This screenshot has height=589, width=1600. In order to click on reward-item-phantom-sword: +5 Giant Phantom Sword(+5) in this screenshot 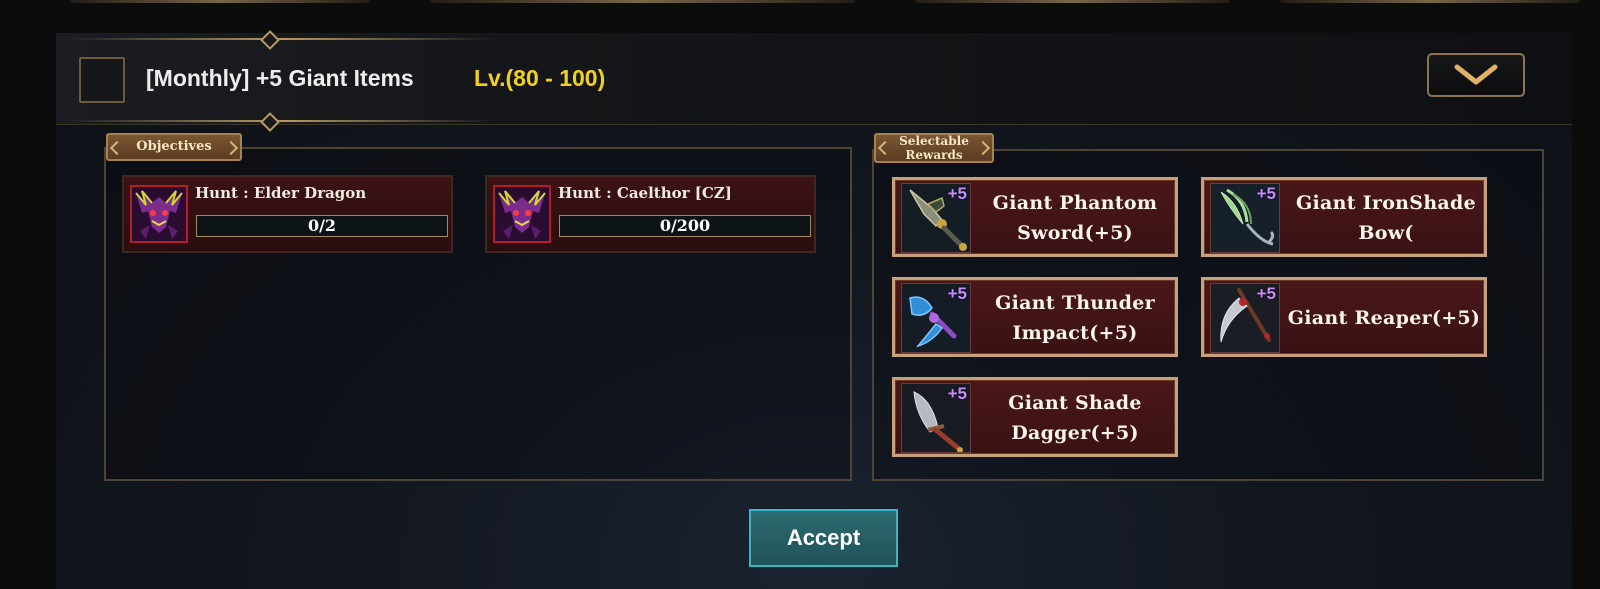, I will do `click(1035, 217)`.